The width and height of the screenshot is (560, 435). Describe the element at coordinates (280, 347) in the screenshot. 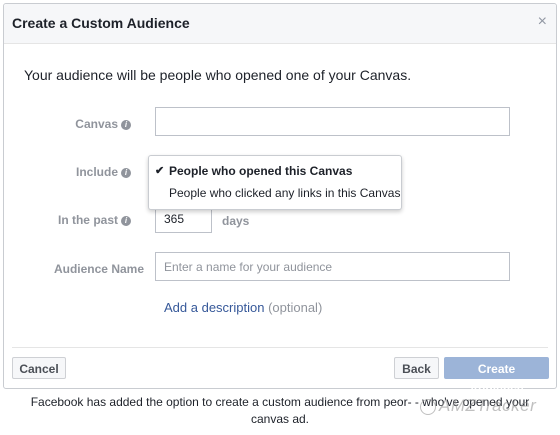

I see `footer-divider` at that location.